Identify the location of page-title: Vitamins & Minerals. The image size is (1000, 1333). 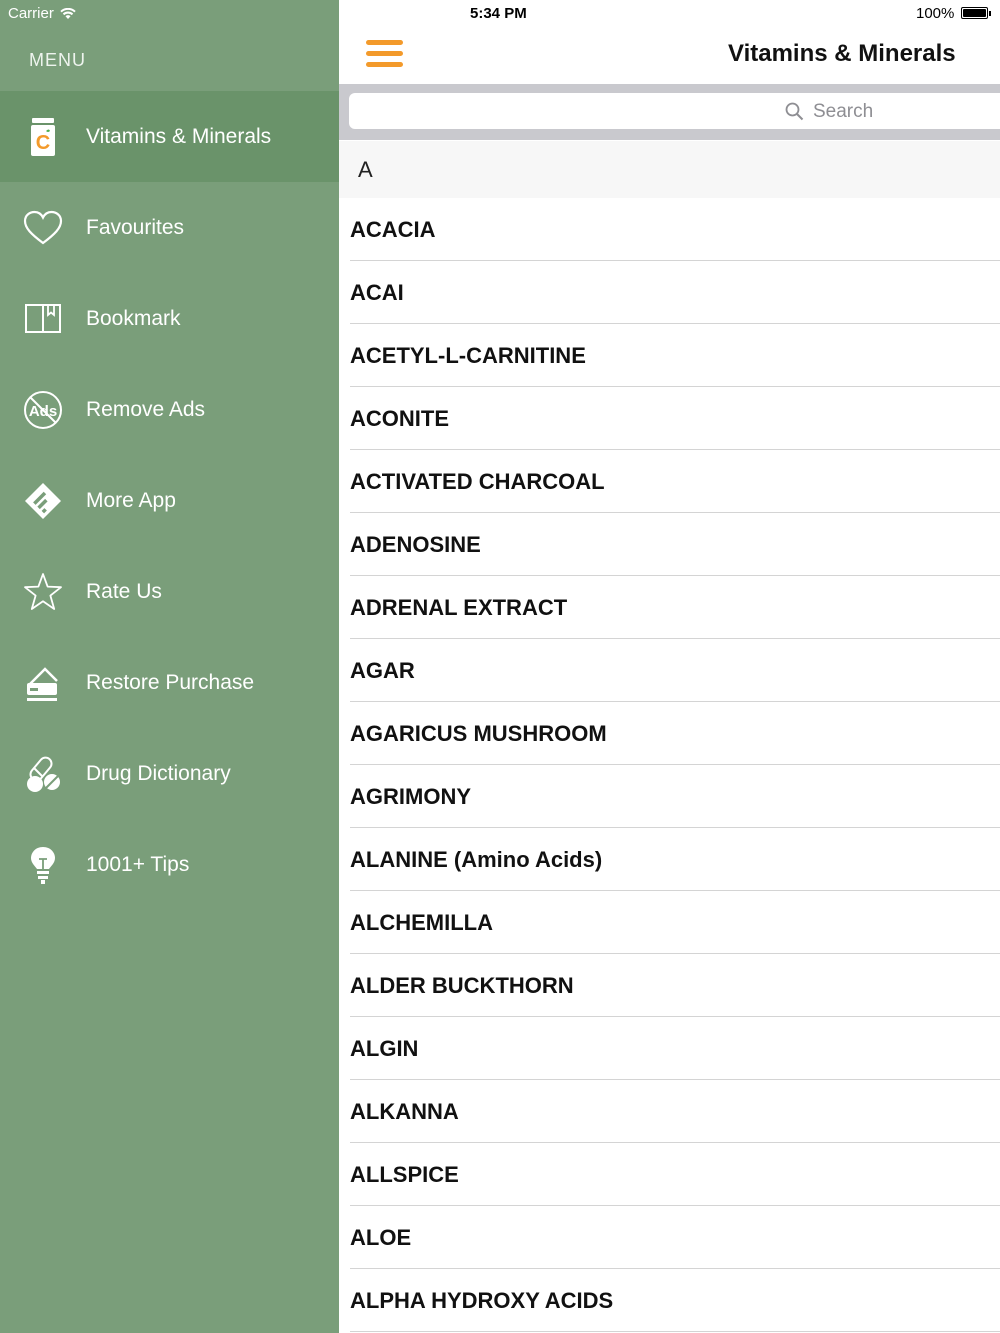
(842, 53).